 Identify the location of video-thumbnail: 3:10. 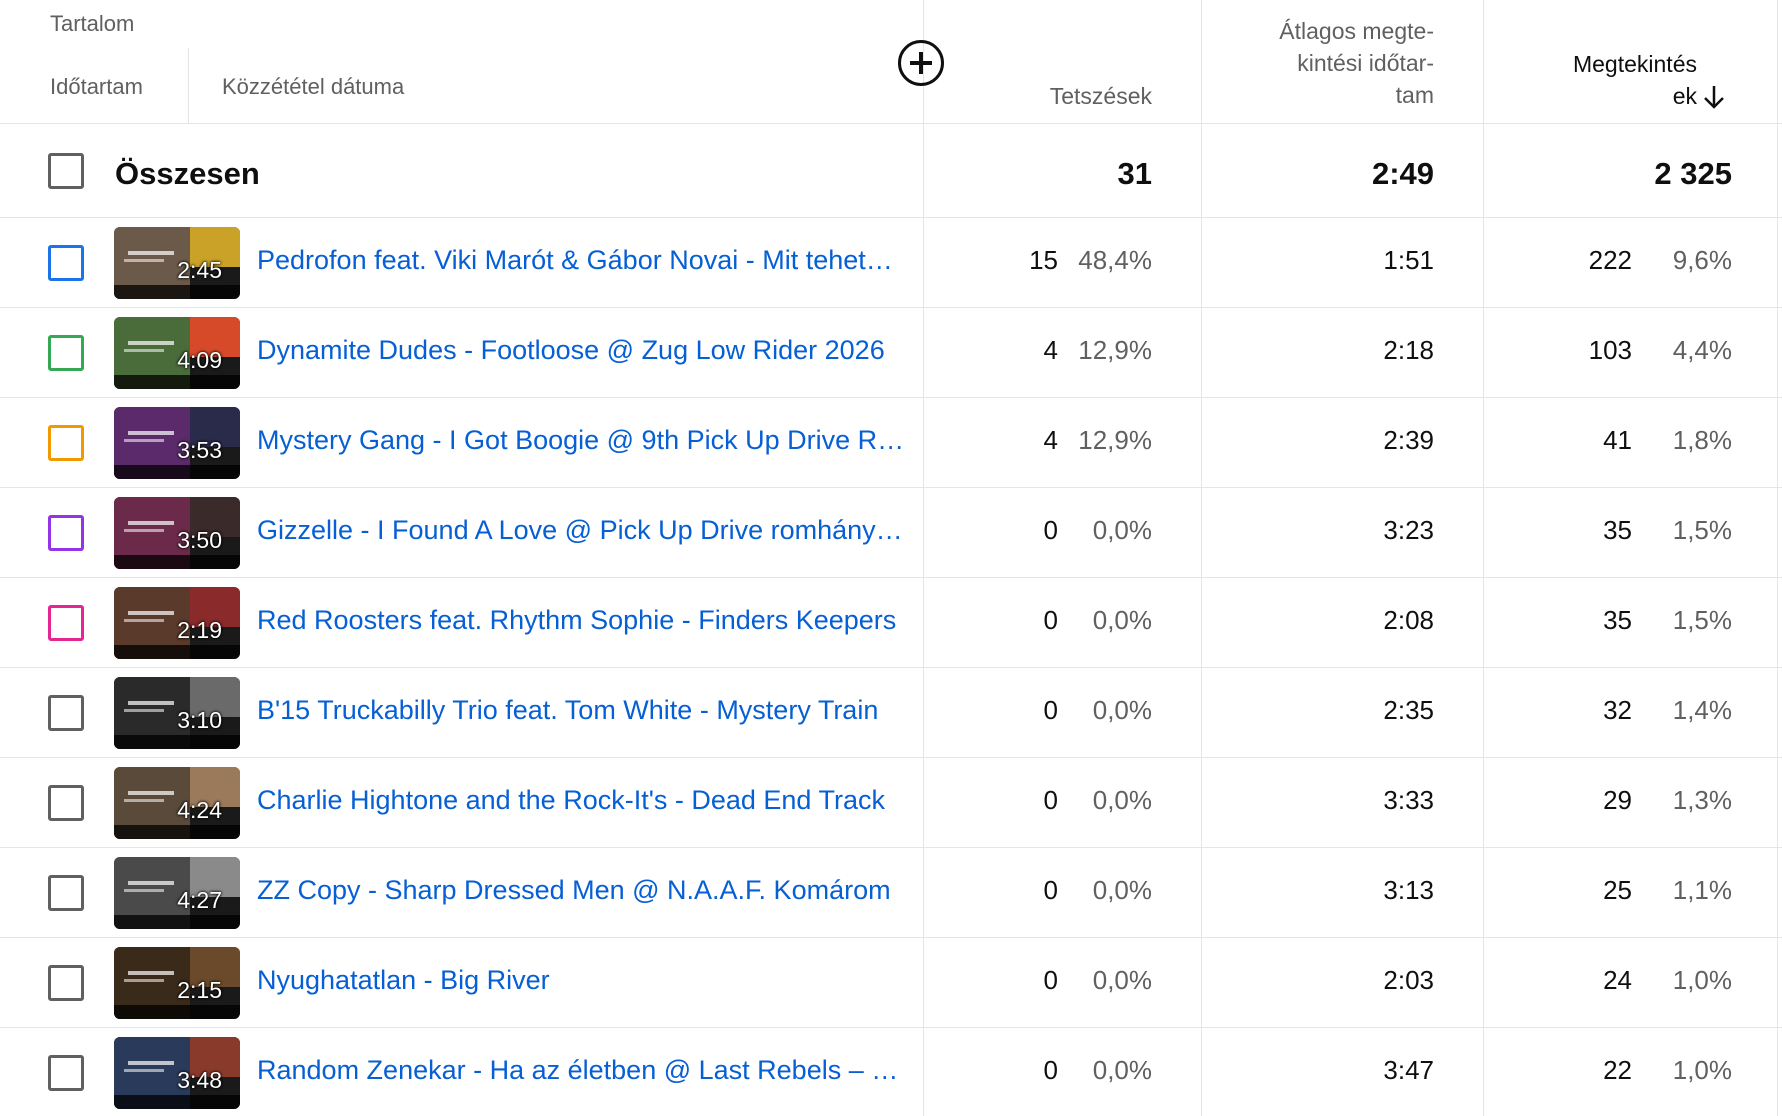
(177, 713).